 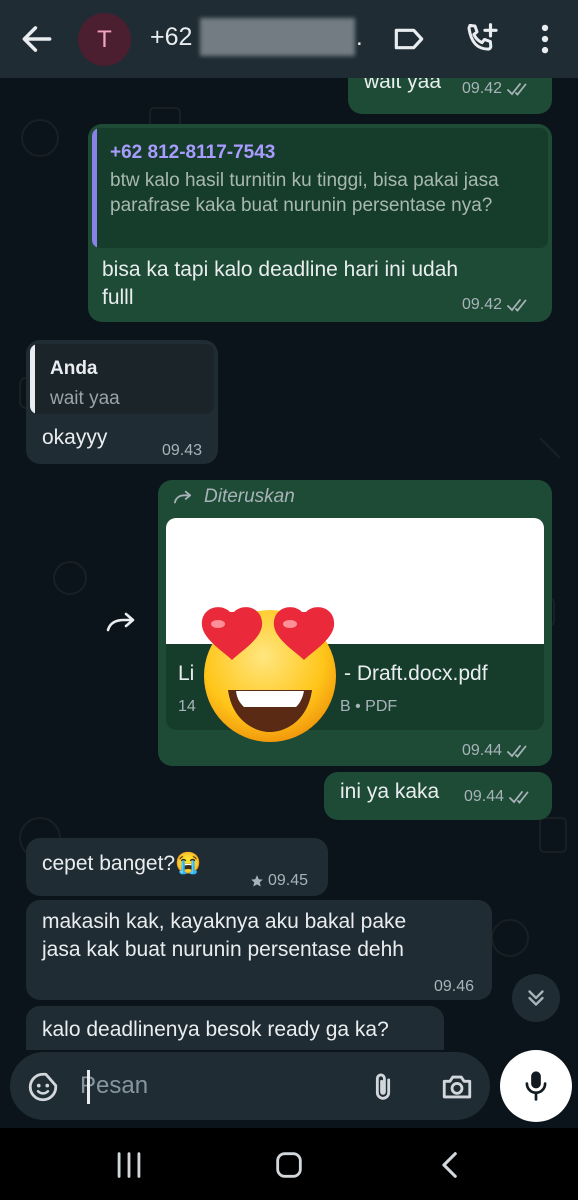 What do you see at coordinates (118, 297) in the screenshot?
I see `message-text-line: fulll` at bounding box center [118, 297].